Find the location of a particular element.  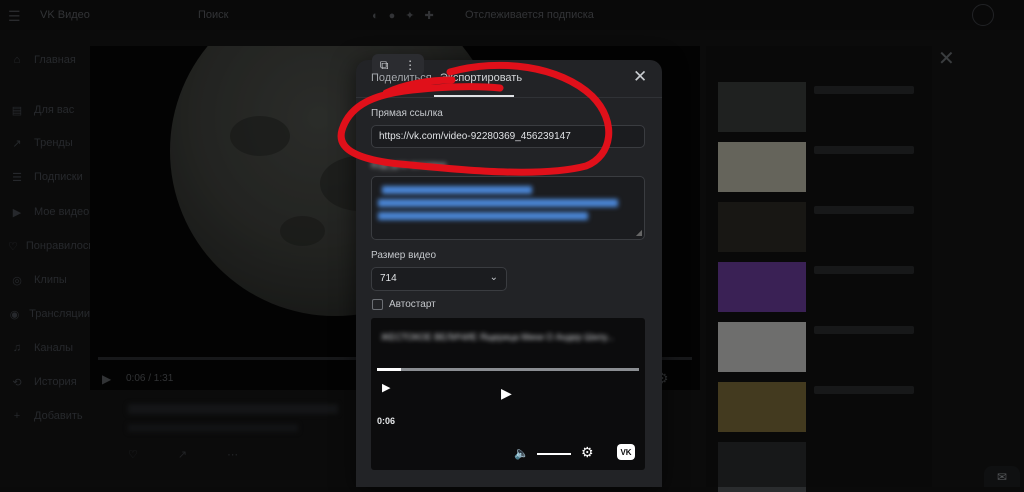

video-size-value: 714 is located at coordinates (388, 278).